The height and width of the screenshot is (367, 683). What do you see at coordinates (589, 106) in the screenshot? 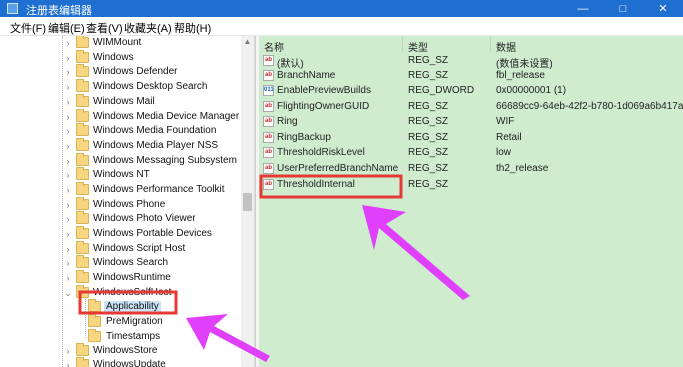
I see `value-data: 66689cc9-64eb-42f2-b780-1d069a6b417a` at bounding box center [589, 106].